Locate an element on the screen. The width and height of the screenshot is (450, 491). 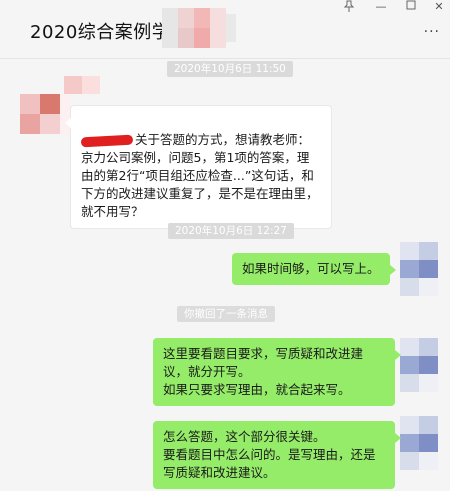
close-icon: ✕ is located at coordinates (439, 7).